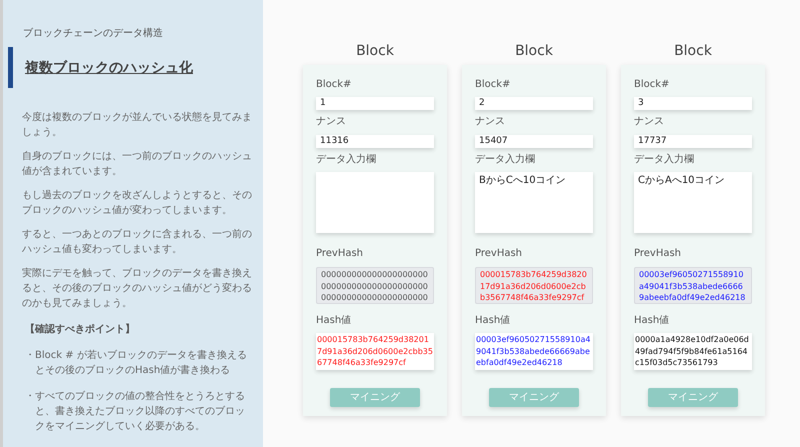 This screenshot has width=800, height=447. What do you see at coordinates (375, 141) in the screenshot?
I see `nonce-field: 11316` at bounding box center [375, 141].